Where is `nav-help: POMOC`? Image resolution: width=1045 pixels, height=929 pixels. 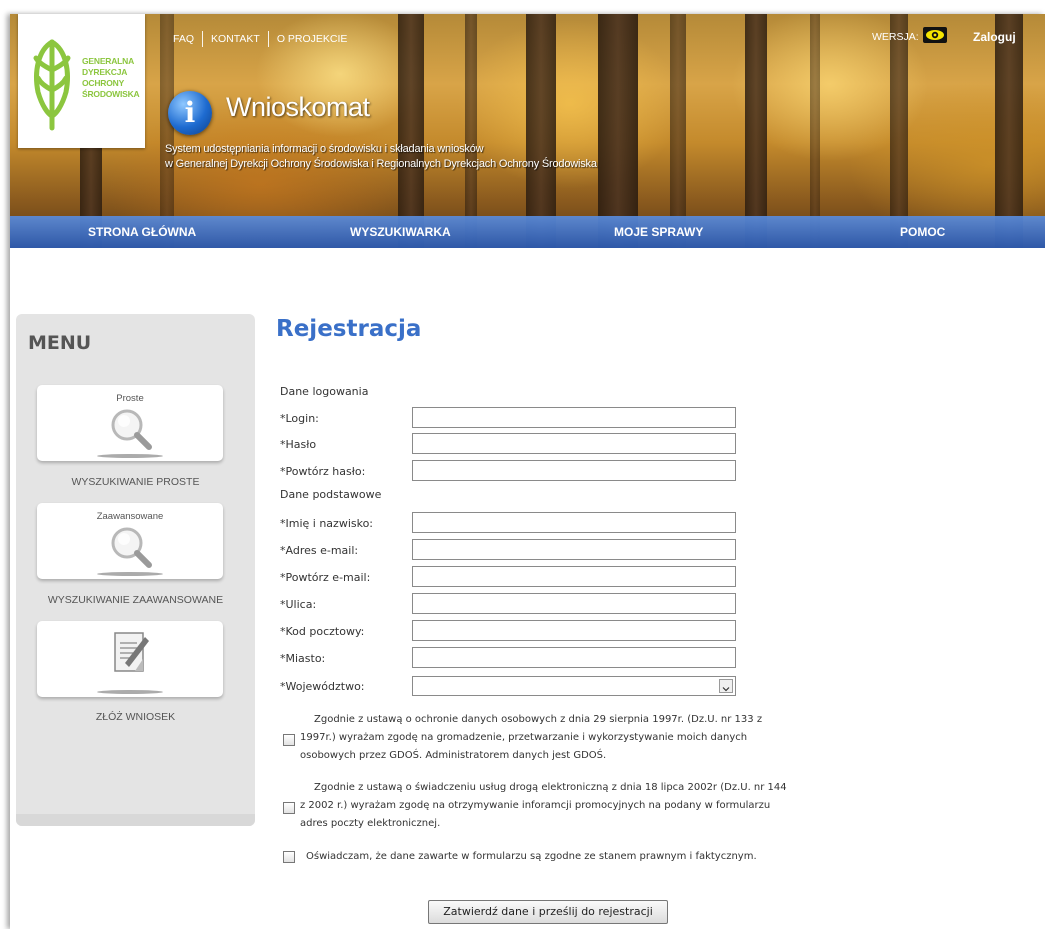
nav-help: POMOC is located at coordinates (922, 232).